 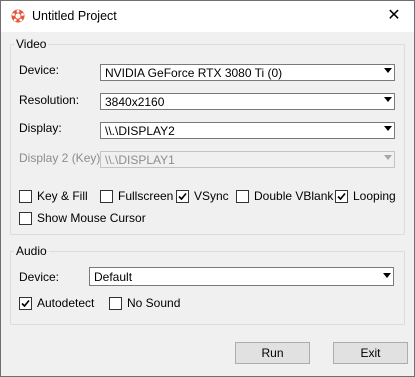 I want to click on display2-value: \\.\DISPLAY1, so click(x=140, y=160).